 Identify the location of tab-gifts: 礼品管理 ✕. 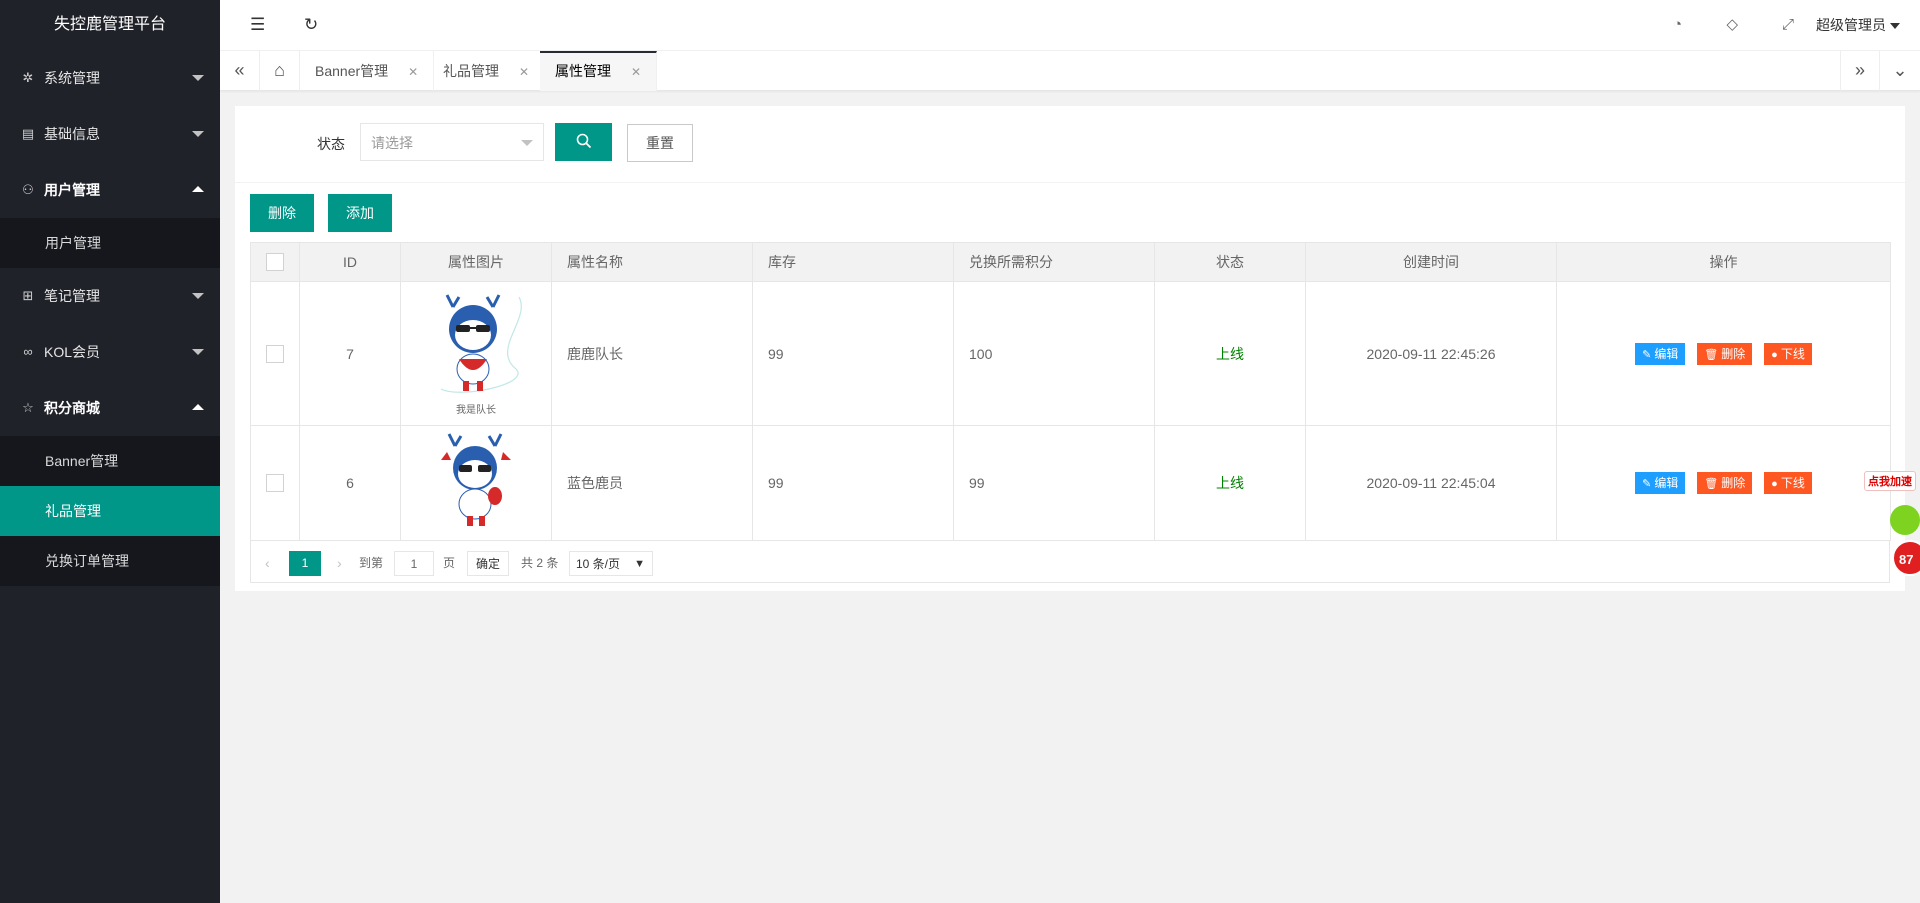
(487, 71).